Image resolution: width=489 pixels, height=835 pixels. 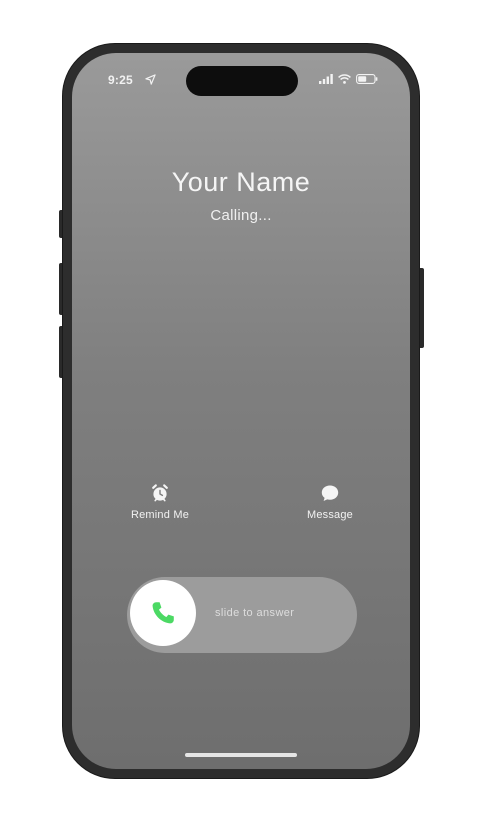 What do you see at coordinates (330, 515) in the screenshot?
I see `message-label: Message` at bounding box center [330, 515].